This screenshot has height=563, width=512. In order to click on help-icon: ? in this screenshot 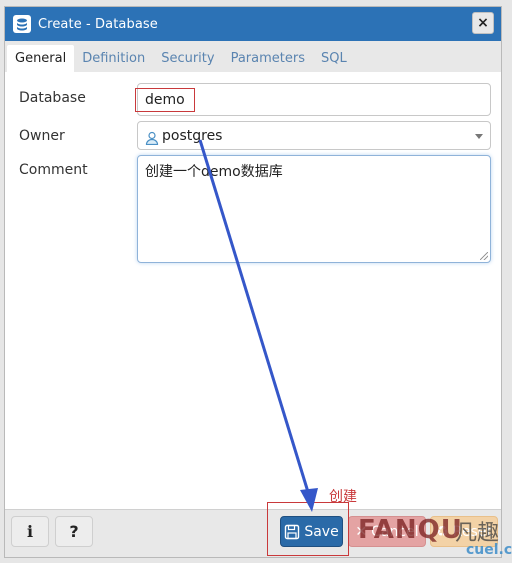, I will do `click(74, 531)`.